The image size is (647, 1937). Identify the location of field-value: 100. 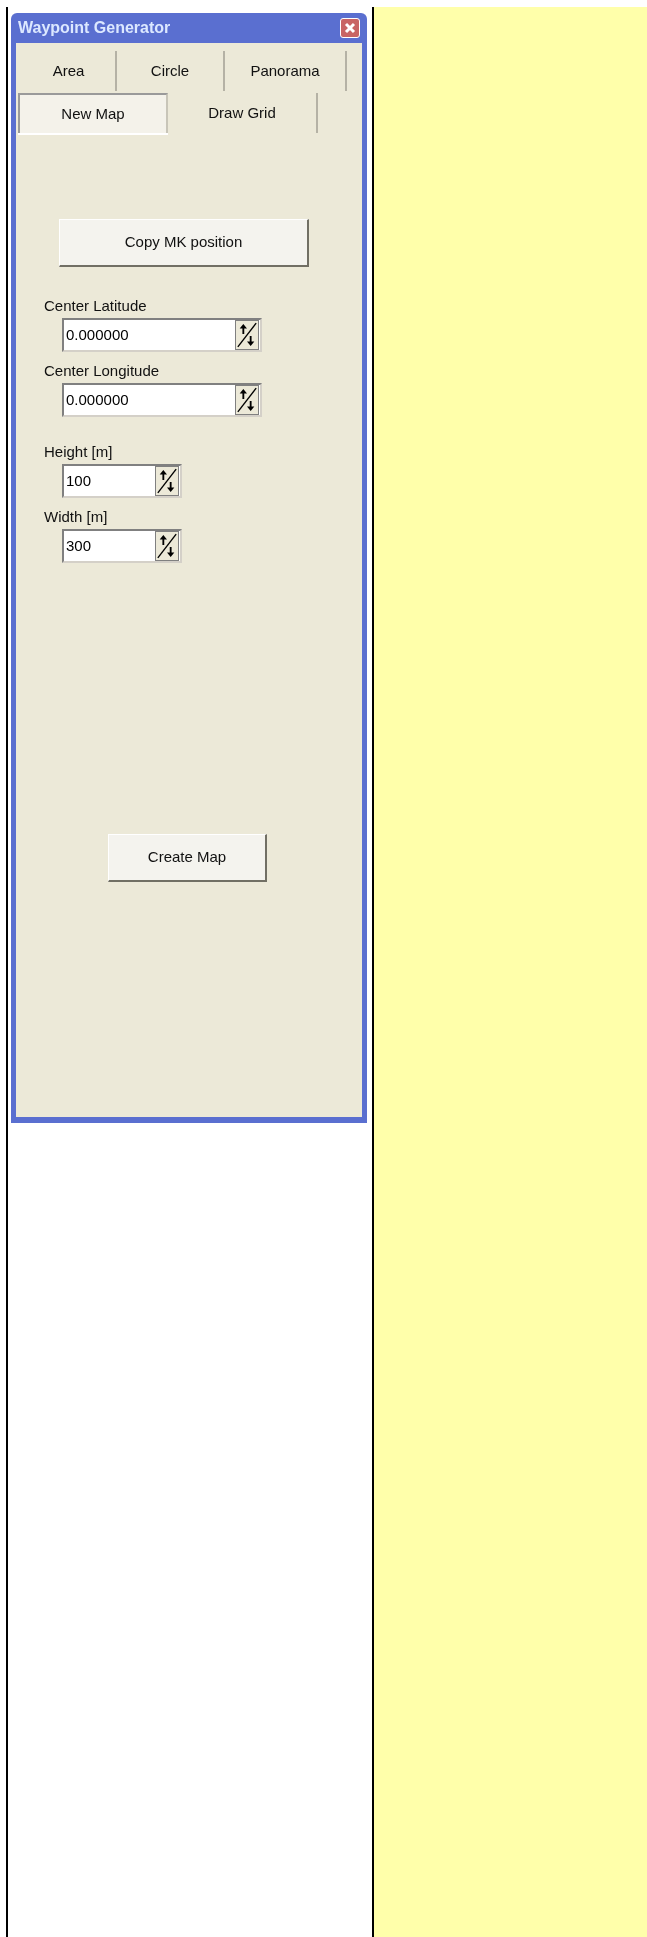
(78, 480).